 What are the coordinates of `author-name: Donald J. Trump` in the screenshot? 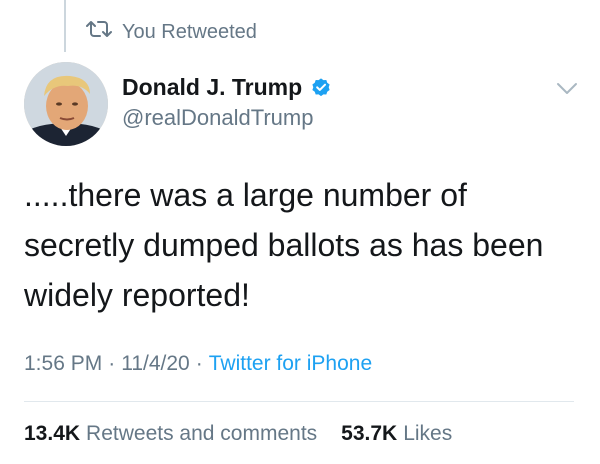 It's located at (212, 87).